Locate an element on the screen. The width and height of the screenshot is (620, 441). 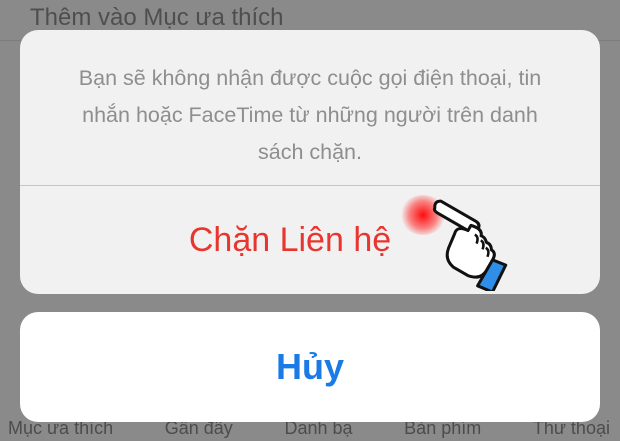
cancel-label: Hủy is located at coordinates (309, 366).